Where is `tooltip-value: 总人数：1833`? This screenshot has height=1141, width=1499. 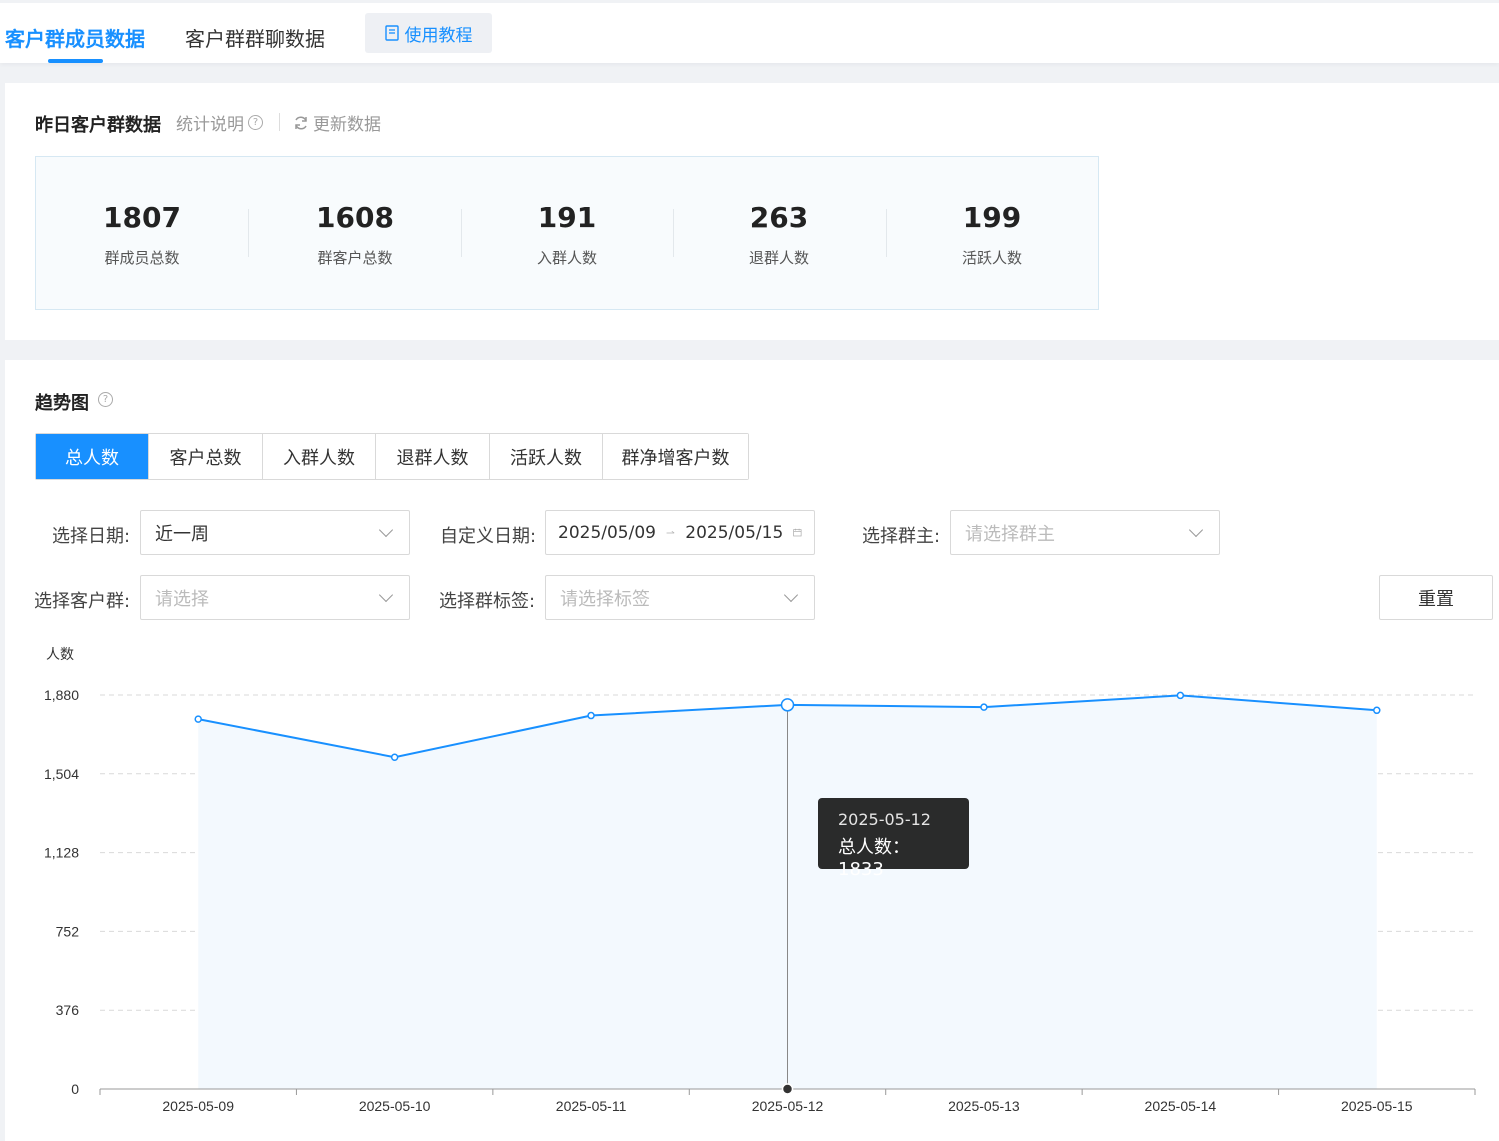 tooltip-value: 总人数：1833 is located at coordinates (874, 858).